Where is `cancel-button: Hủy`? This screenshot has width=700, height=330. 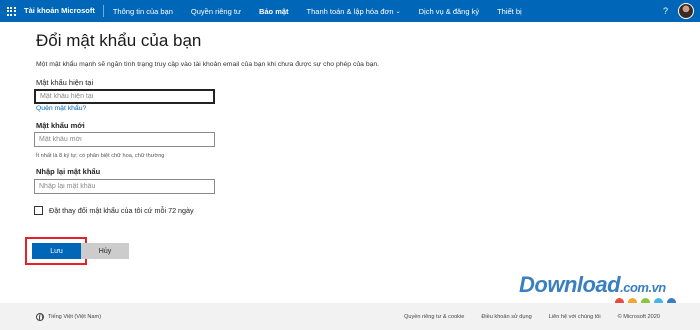
cancel-button: Hủy is located at coordinates (105, 251).